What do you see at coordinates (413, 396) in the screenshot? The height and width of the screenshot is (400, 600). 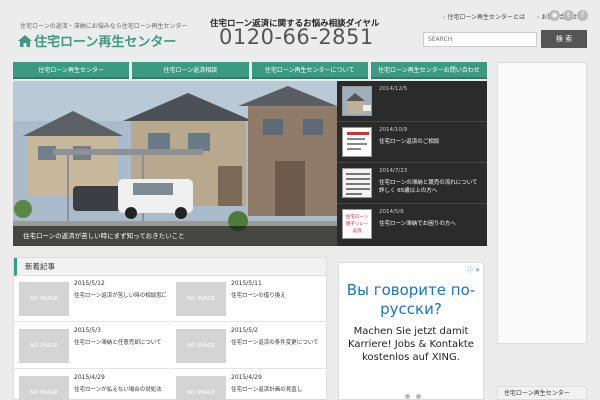 I see `ad-pager` at bounding box center [413, 396].